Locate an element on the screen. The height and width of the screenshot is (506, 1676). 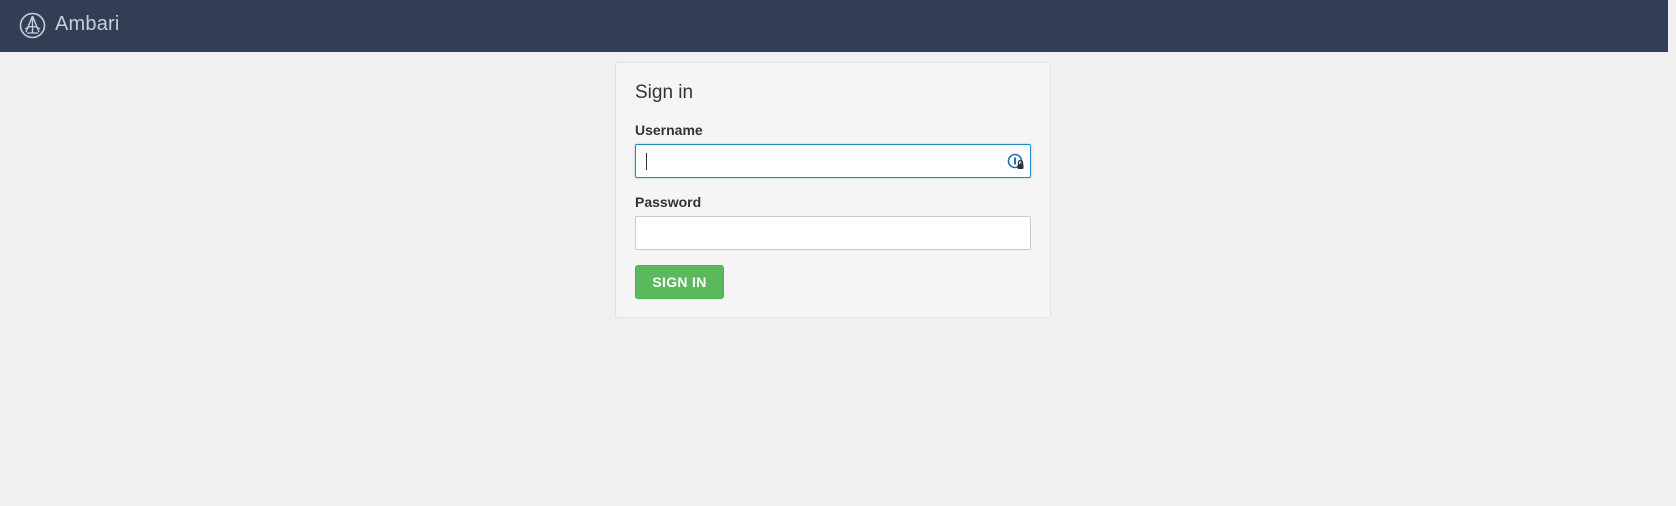
ambari-logo-icon is located at coordinates (32, 25).